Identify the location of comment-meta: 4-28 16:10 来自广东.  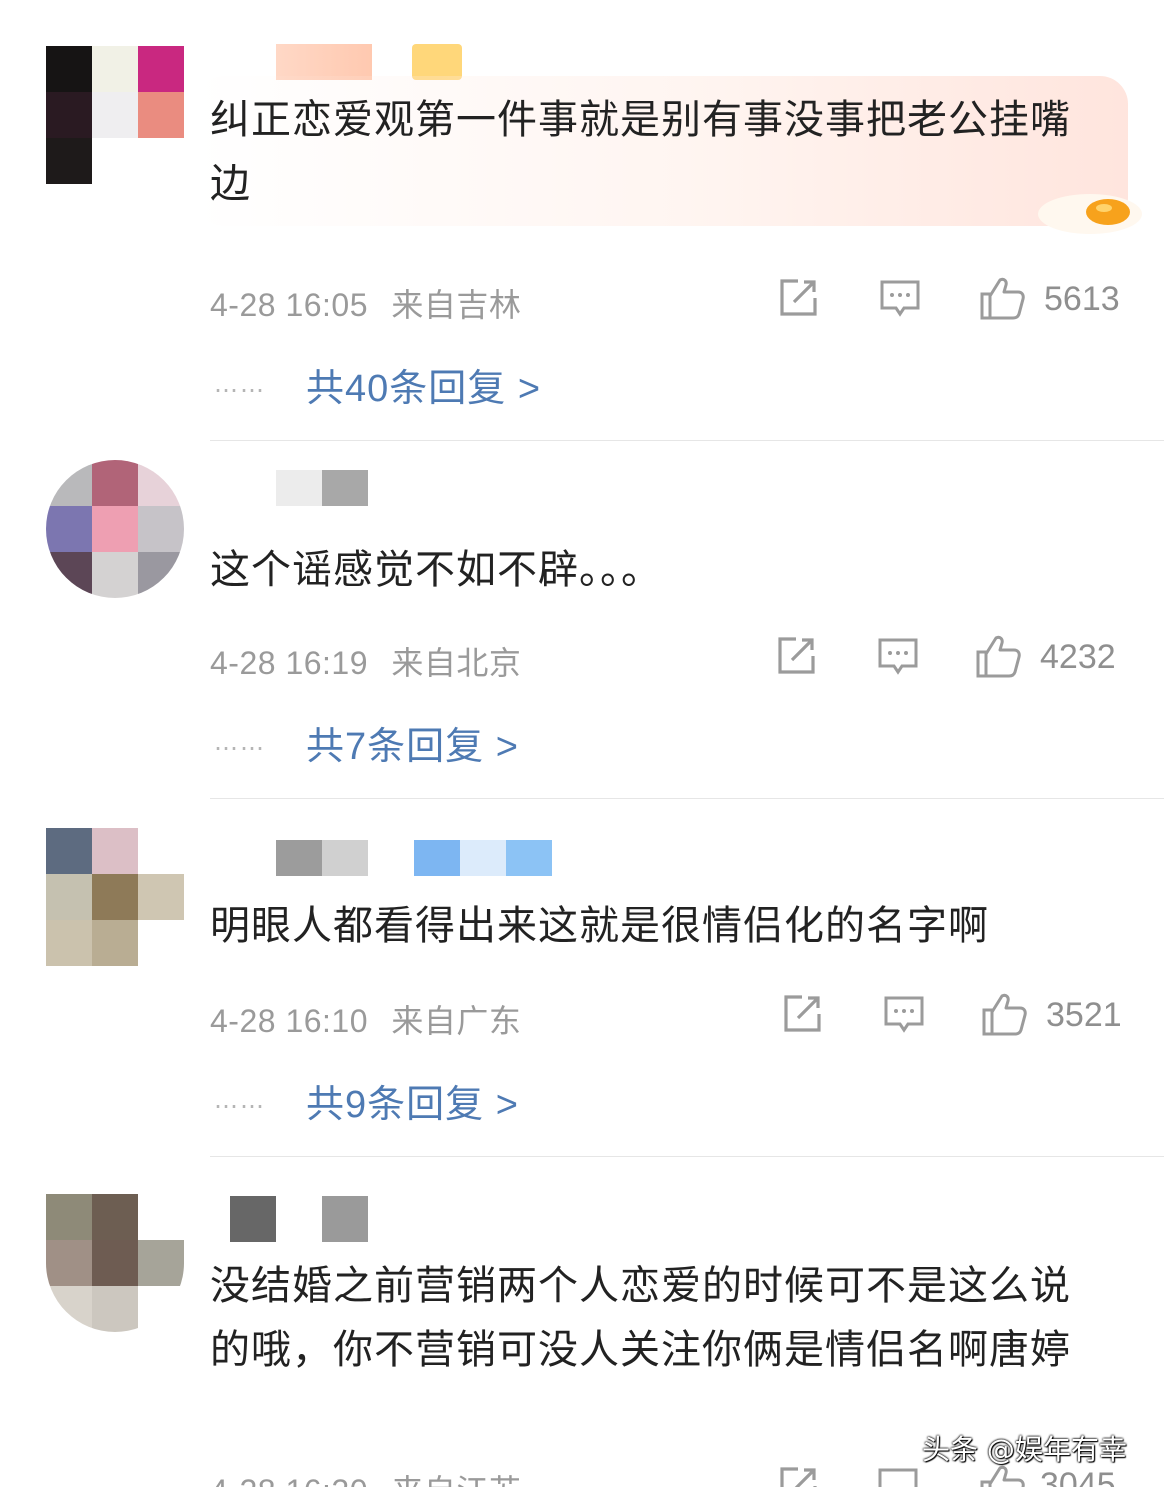
(365, 1019).